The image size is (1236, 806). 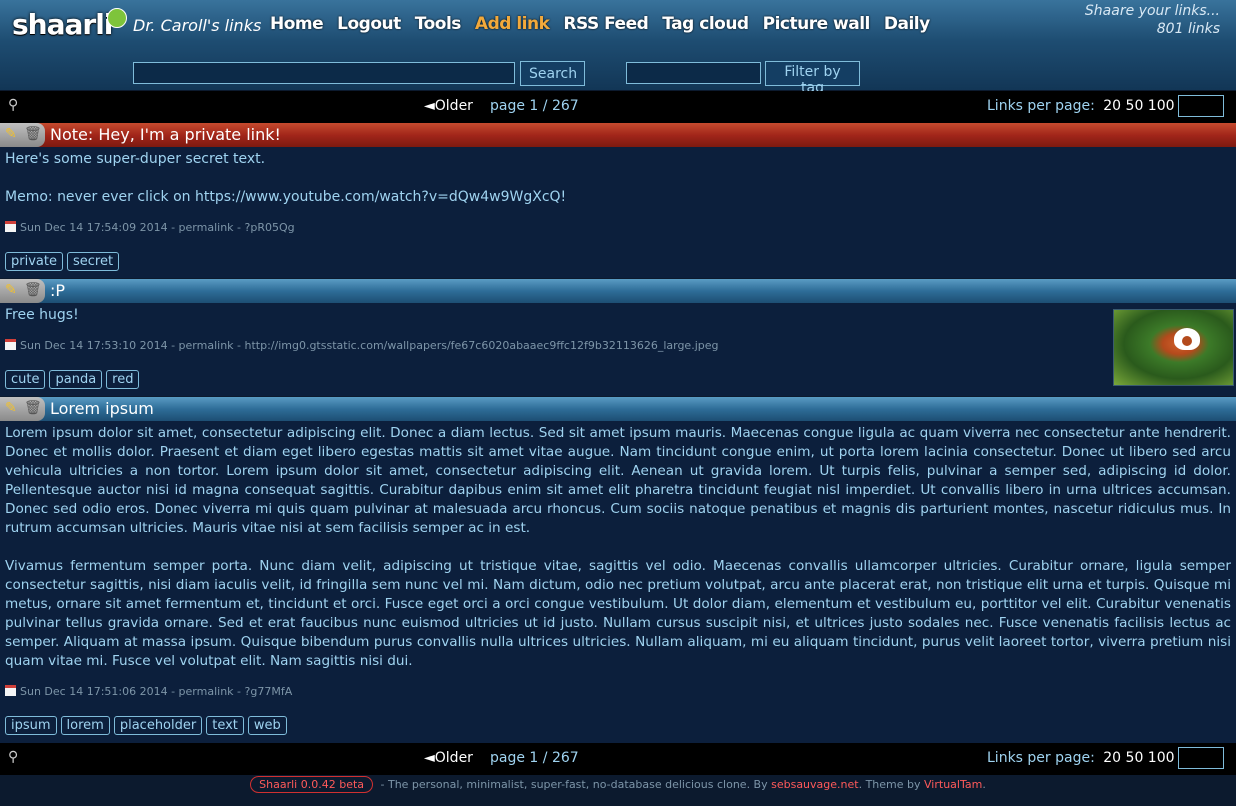 What do you see at coordinates (135, 159) in the screenshot?
I see `description-paragraph: Here's some super-duper secret text.` at bounding box center [135, 159].